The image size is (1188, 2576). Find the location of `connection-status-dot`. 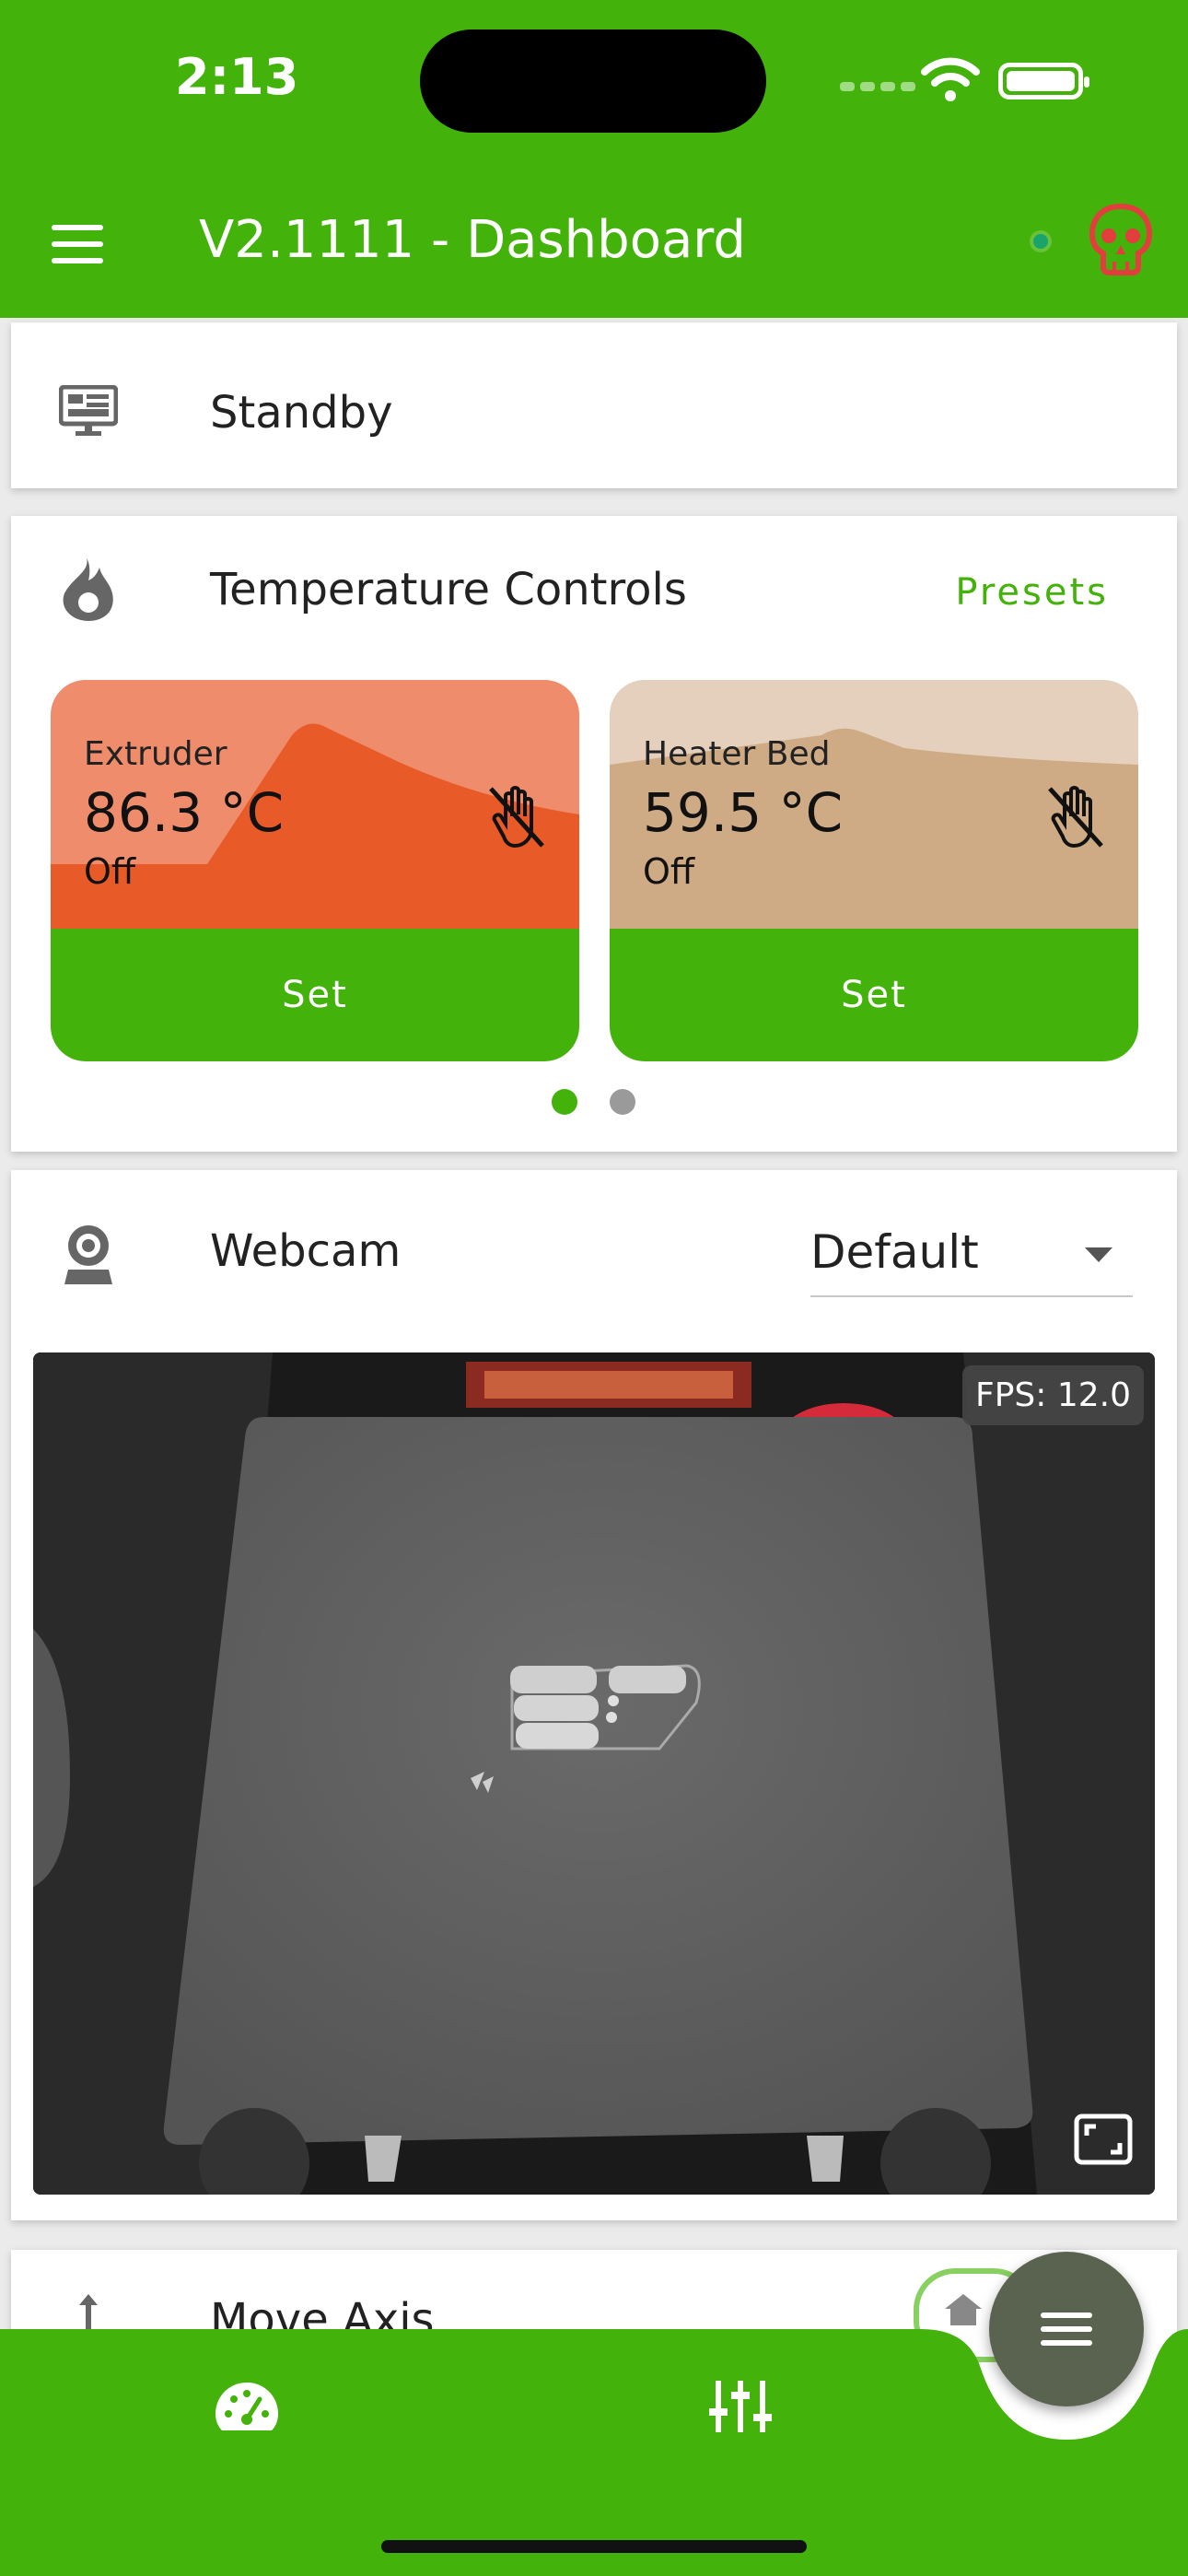

connection-status-dot is located at coordinates (1040, 241).